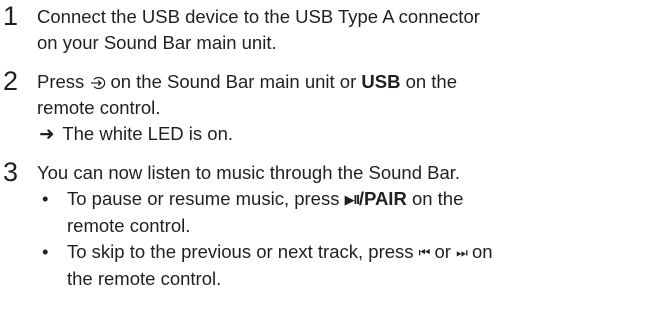  Describe the element at coordinates (431, 81) in the screenshot. I see `step-text-segment: on the` at that location.